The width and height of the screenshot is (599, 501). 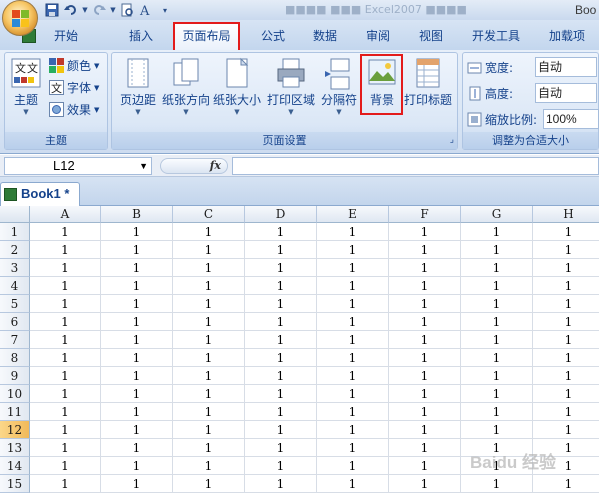 I want to click on column-header: B, so click(x=137, y=214).